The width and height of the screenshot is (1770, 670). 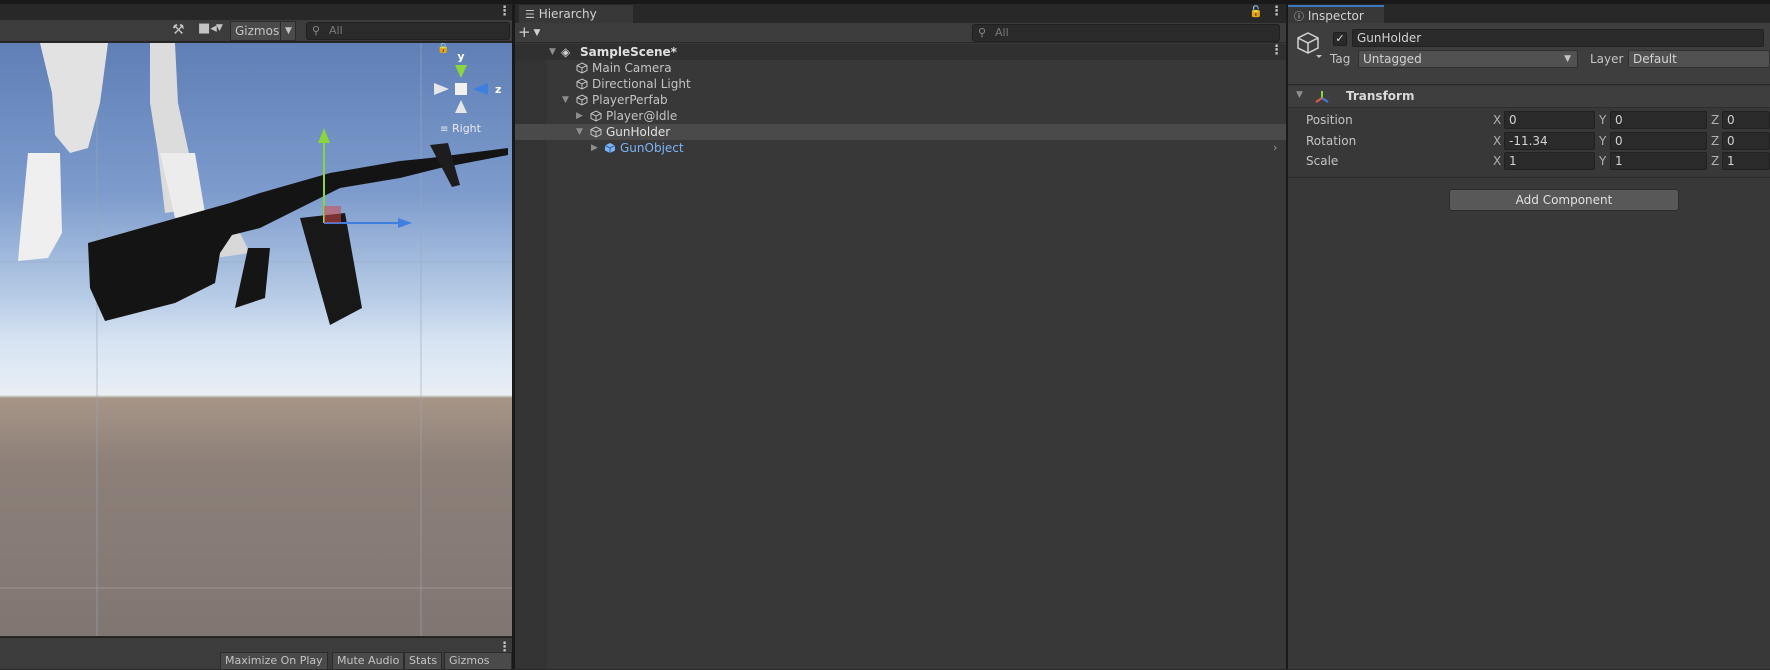 I want to click on orientation-neg-y-cone, so click(x=461, y=106).